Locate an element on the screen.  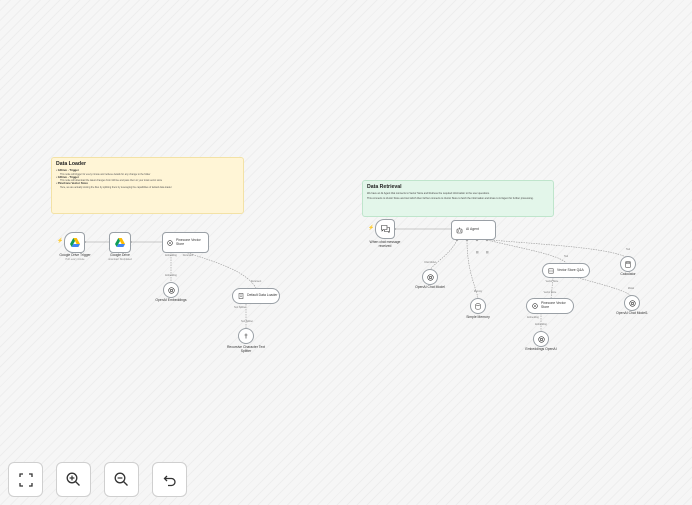
zoom-out-button is located at coordinates (121, 479).